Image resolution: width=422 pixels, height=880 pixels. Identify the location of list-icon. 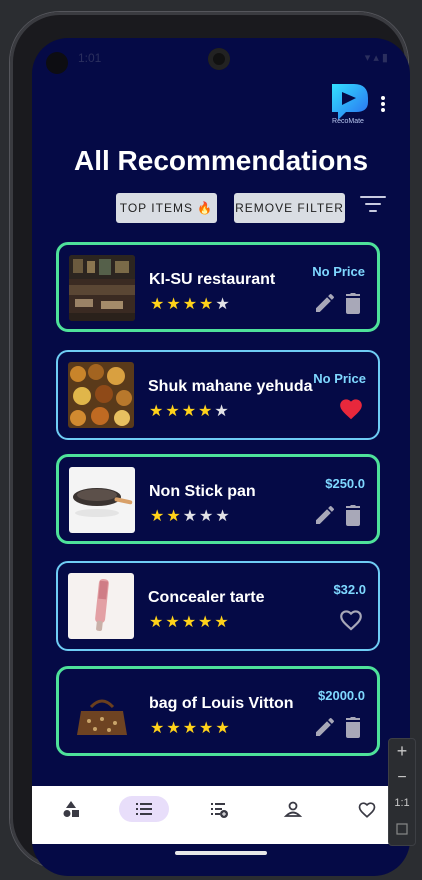
(144, 809).